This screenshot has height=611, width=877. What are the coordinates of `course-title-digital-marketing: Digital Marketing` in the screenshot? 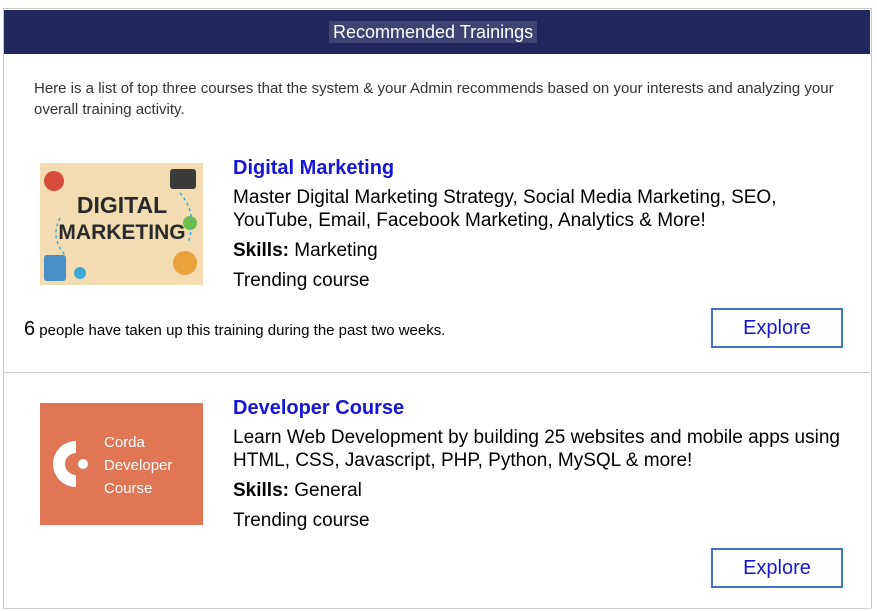 It's located at (313, 168).